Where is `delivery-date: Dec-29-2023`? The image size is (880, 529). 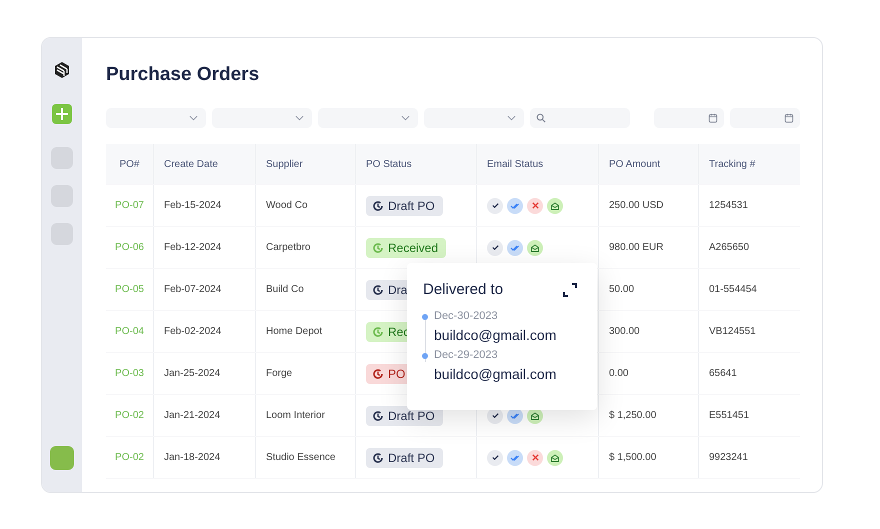 delivery-date: Dec-29-2023 is located at coordinates (466, 355).